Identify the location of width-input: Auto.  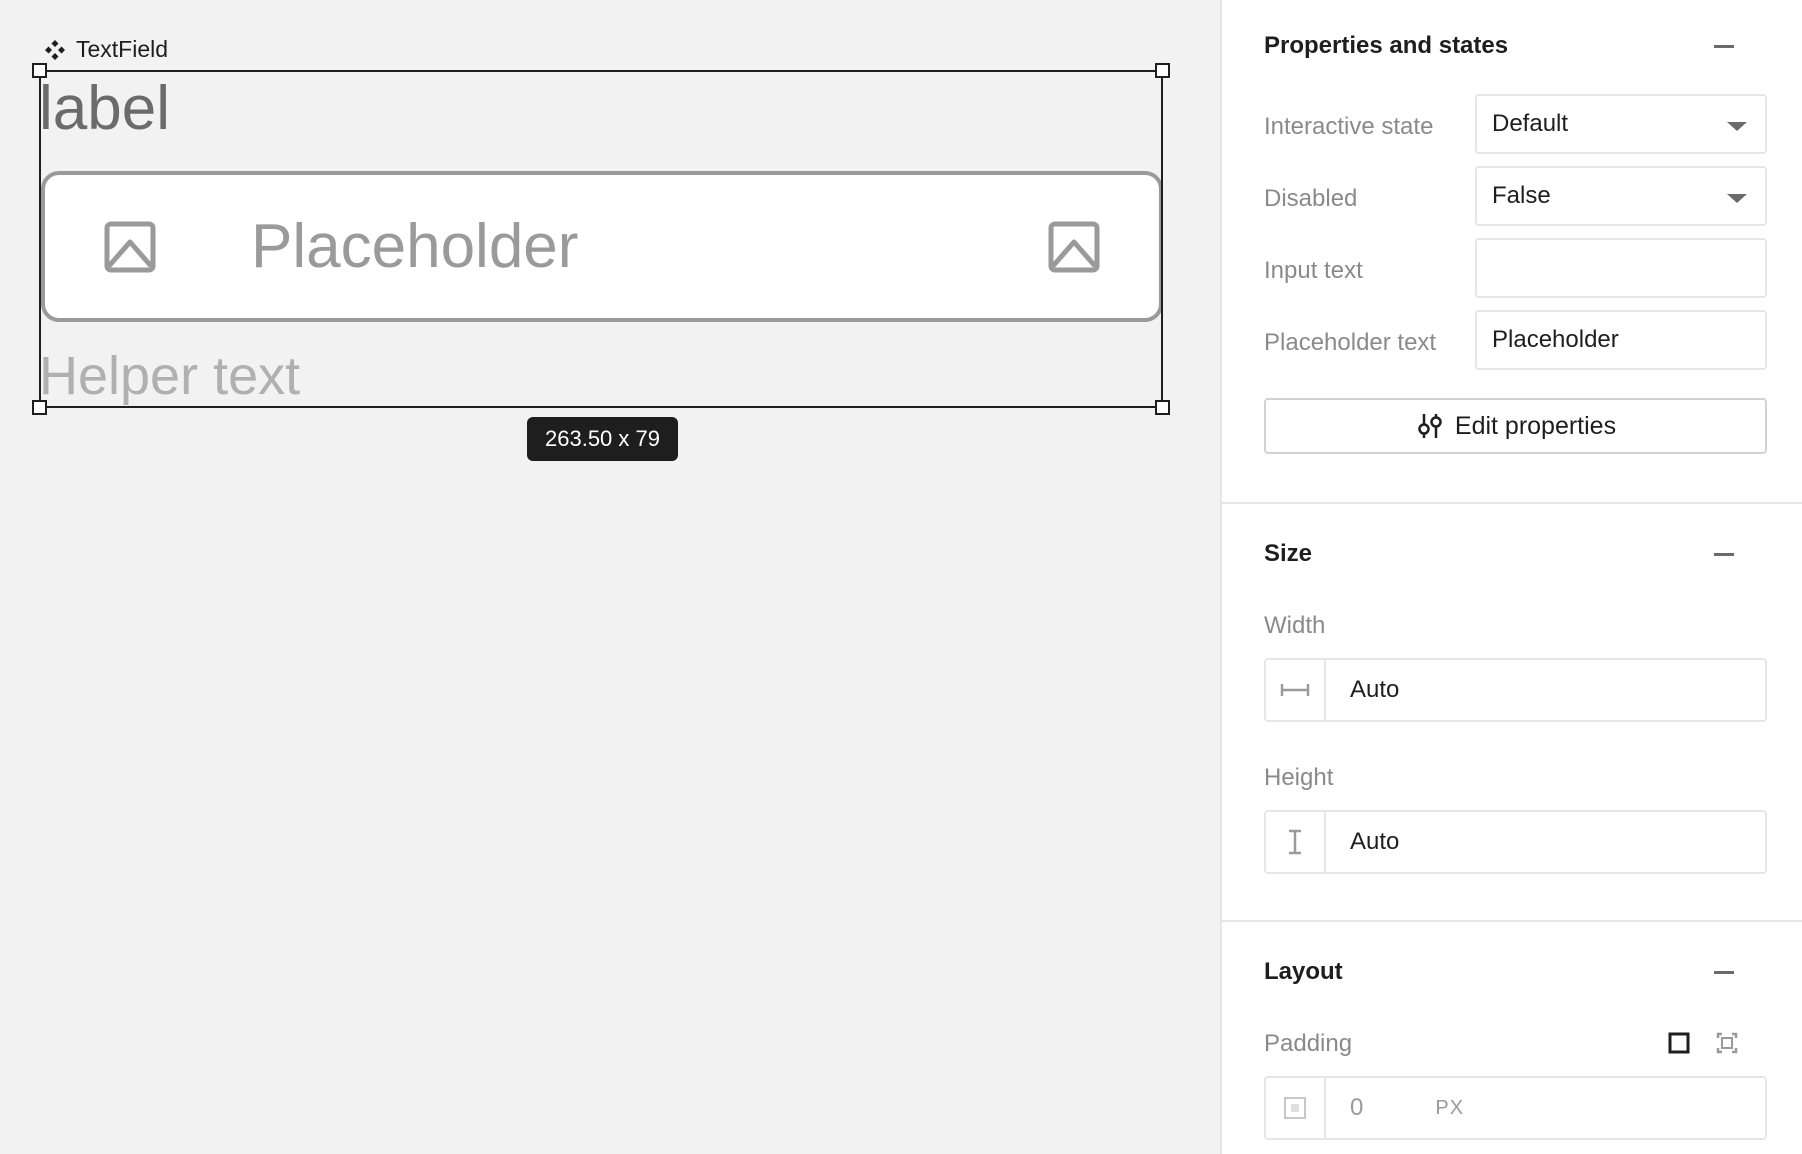
(1515, 690).